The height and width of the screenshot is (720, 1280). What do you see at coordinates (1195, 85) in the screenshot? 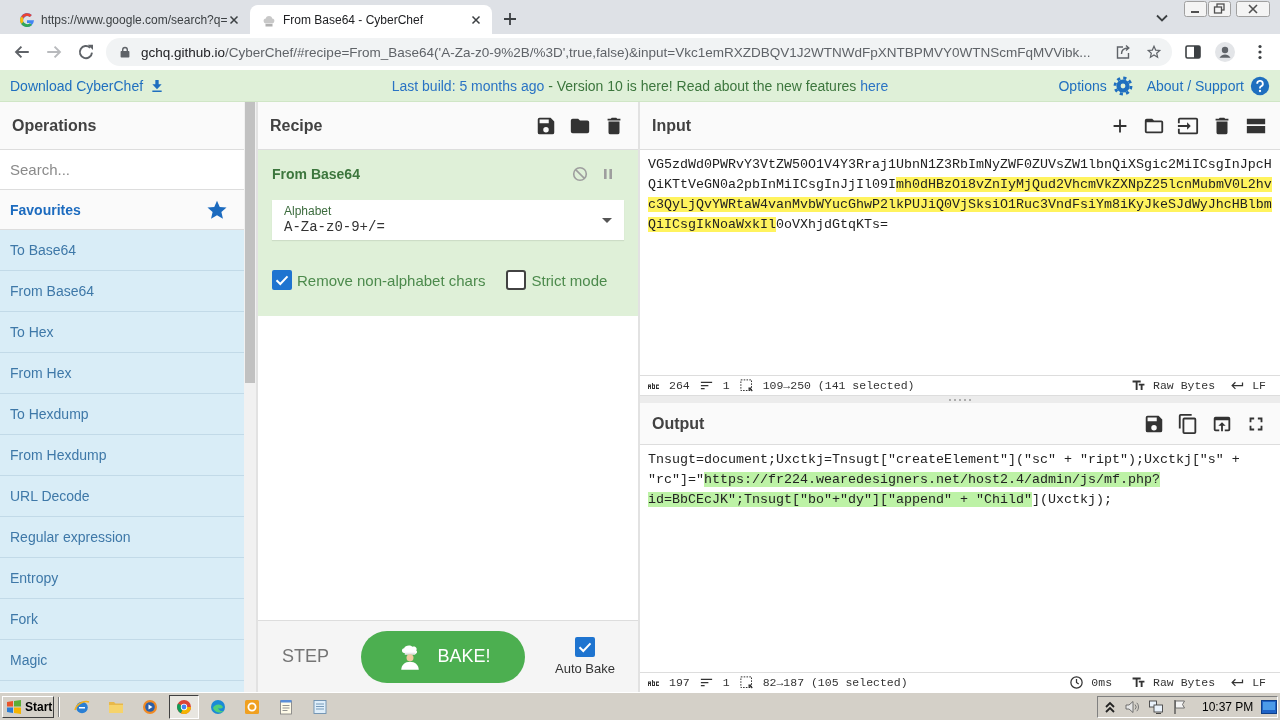
I see `about-link: About / Support` at bounding box center [1195, 85].